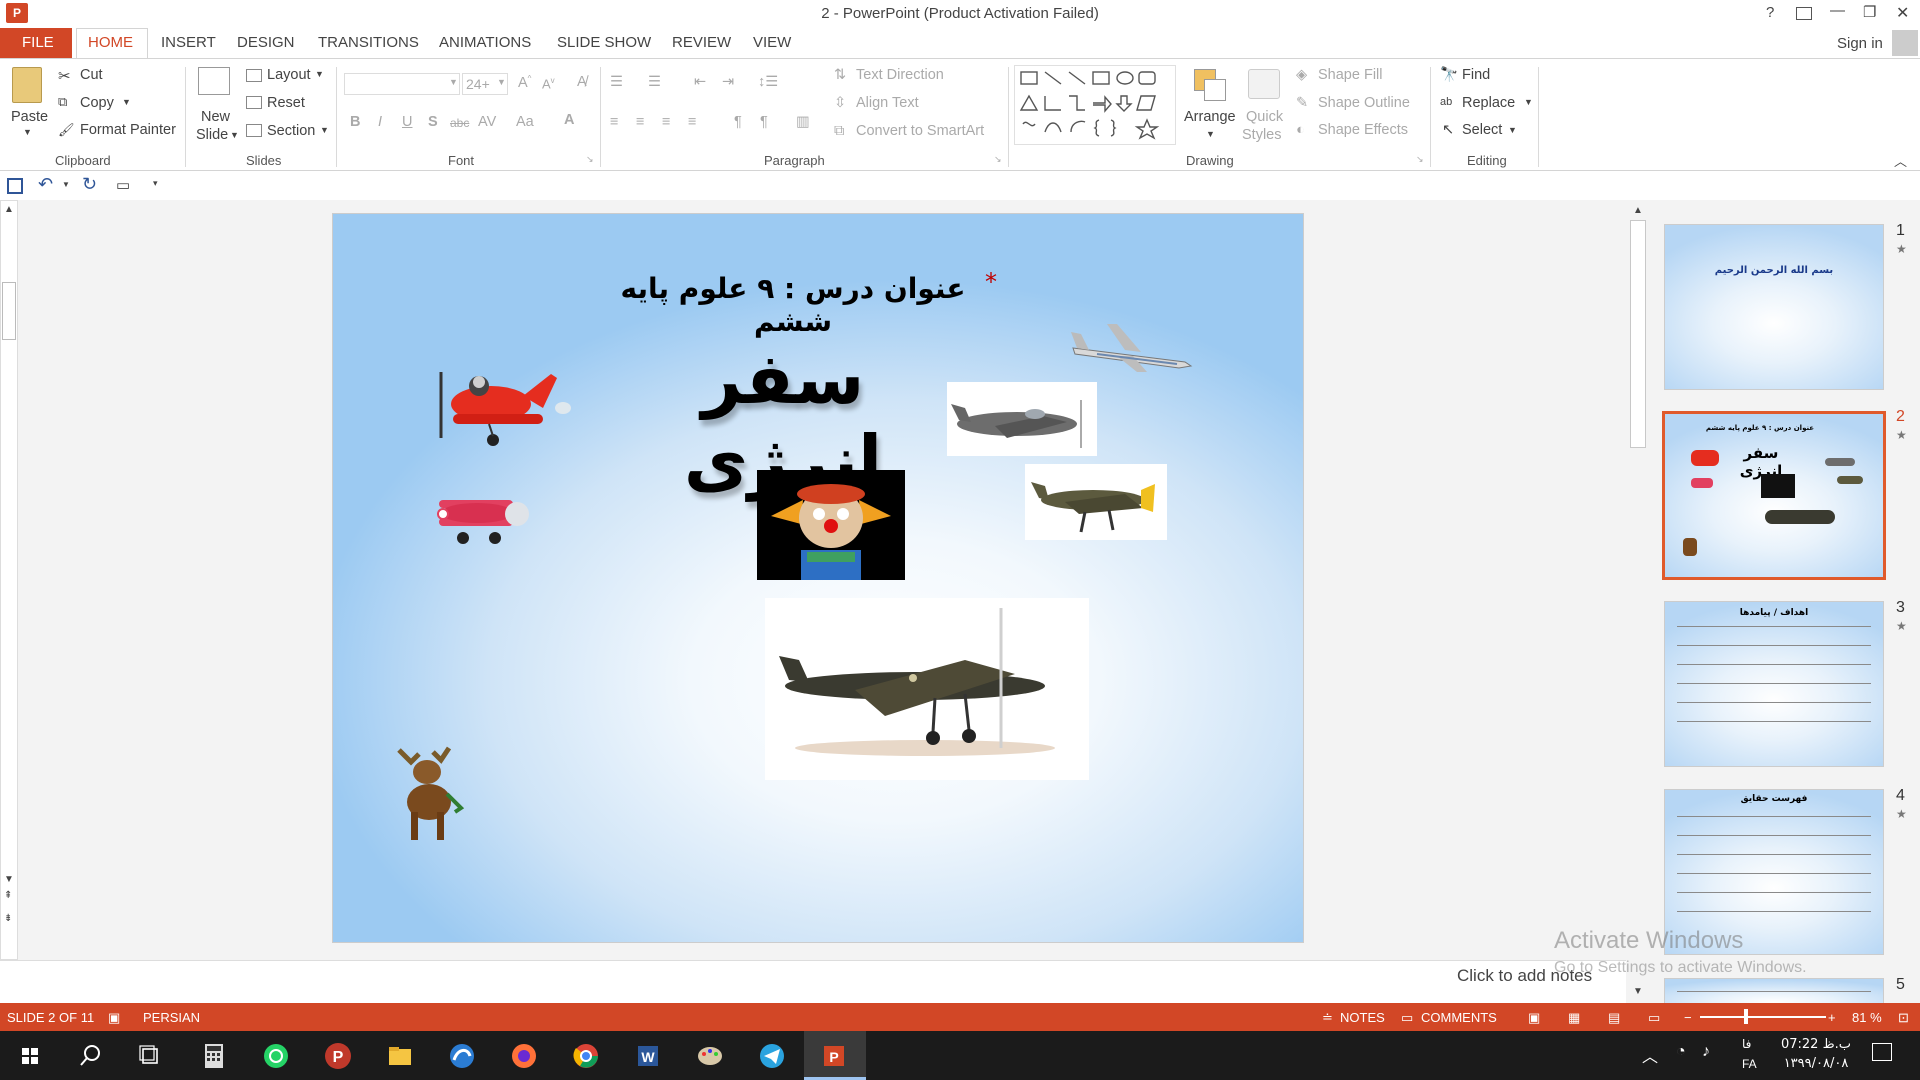 Image resolution: width=1920 pixels, height=1080 pixels. What do you see at coordinates (27, 85) in the screenshot?
I see `clipboard-paste-icon` at bounding box center [27, 85].